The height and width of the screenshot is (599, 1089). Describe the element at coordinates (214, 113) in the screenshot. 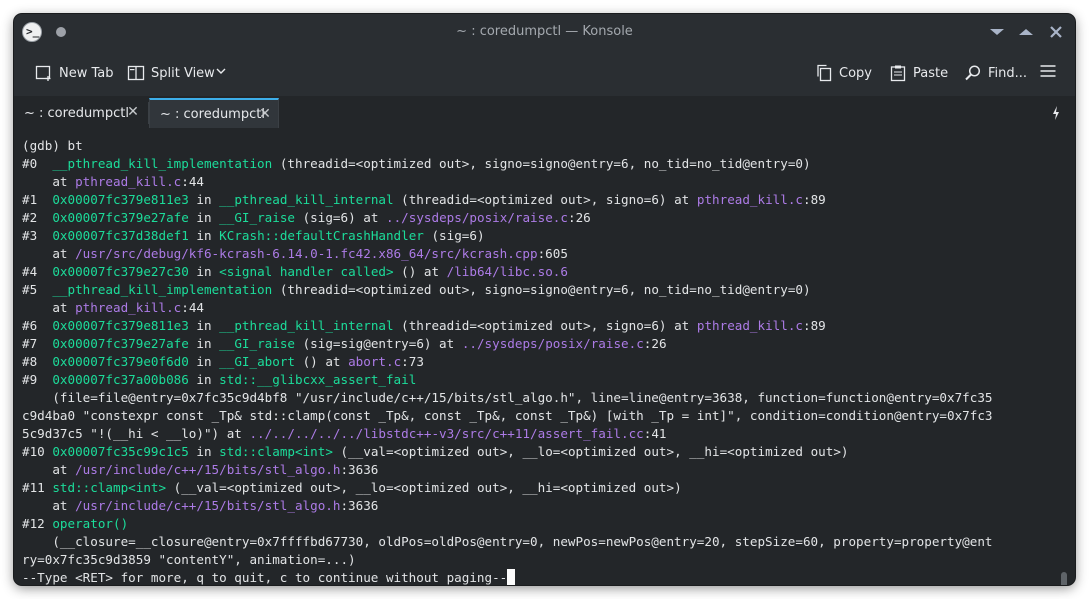

I see `tab-coredumpctl-2: ~ : coredumpctl ✕` at that location.